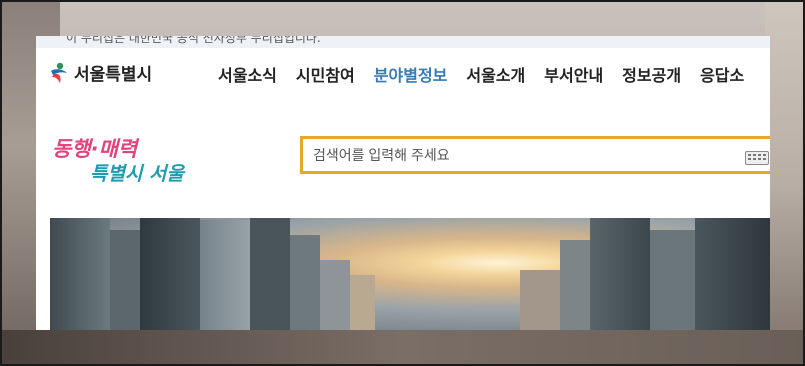 The width and height of the screenshot is (805, 366). I want to click on nav-item-disclosure: 정보공개, so click(651, 74).